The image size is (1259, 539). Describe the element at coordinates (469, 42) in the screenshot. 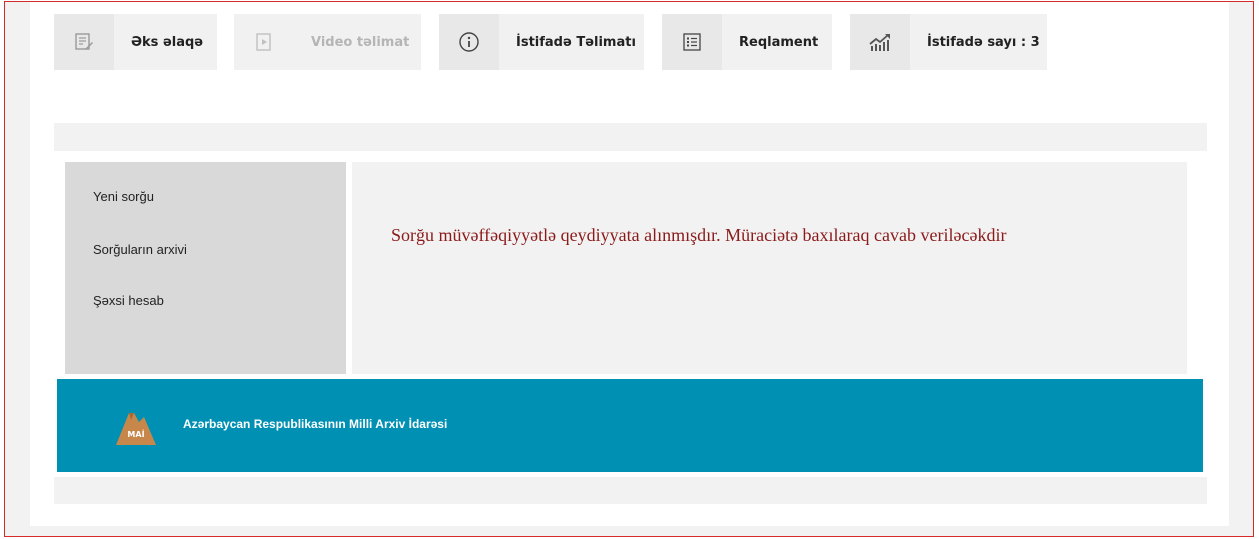

I see `info-icon` at that location.